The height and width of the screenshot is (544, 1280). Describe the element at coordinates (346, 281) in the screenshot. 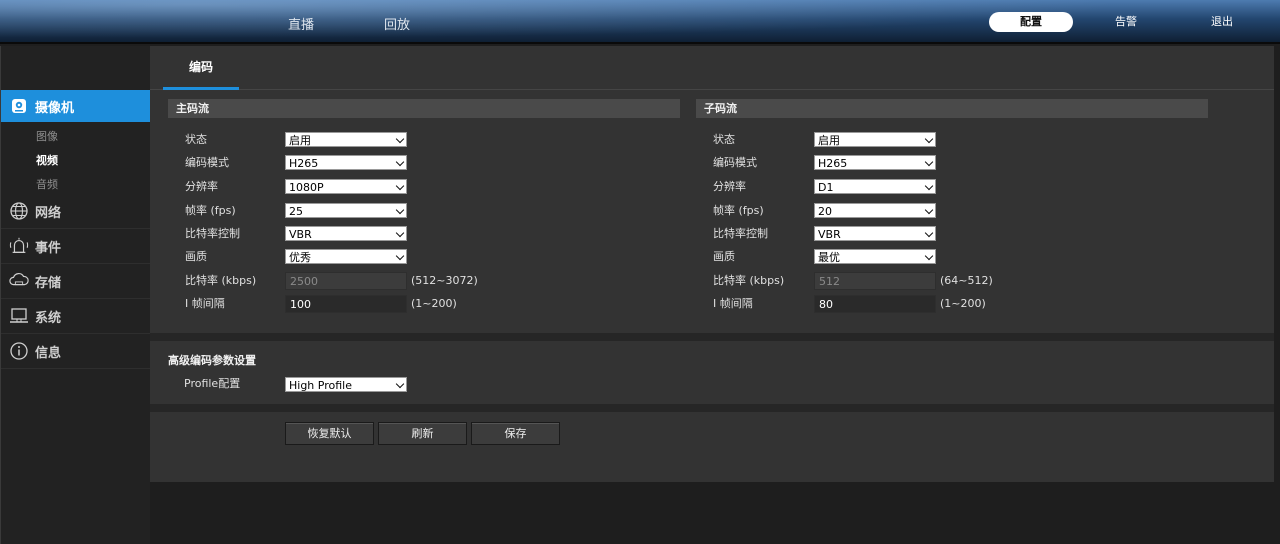

I see `main-bitrate-input: 2500` at that location.